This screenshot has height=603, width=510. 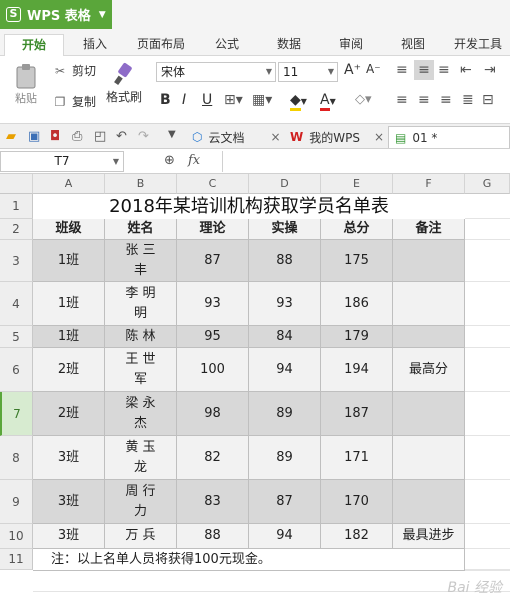 I want to click on table-cell: 陈 林, so click(x=141, y=337).